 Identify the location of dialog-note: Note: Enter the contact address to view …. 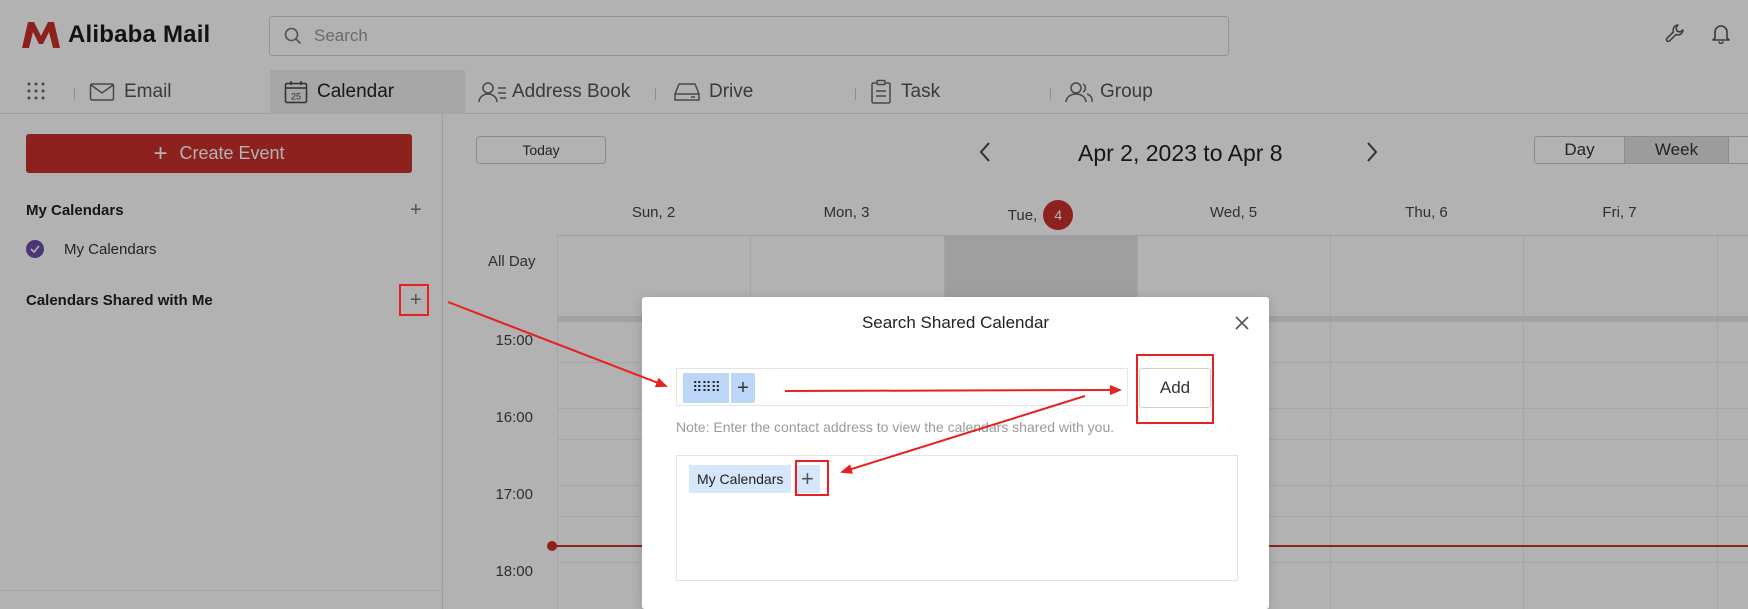
(895, 427).